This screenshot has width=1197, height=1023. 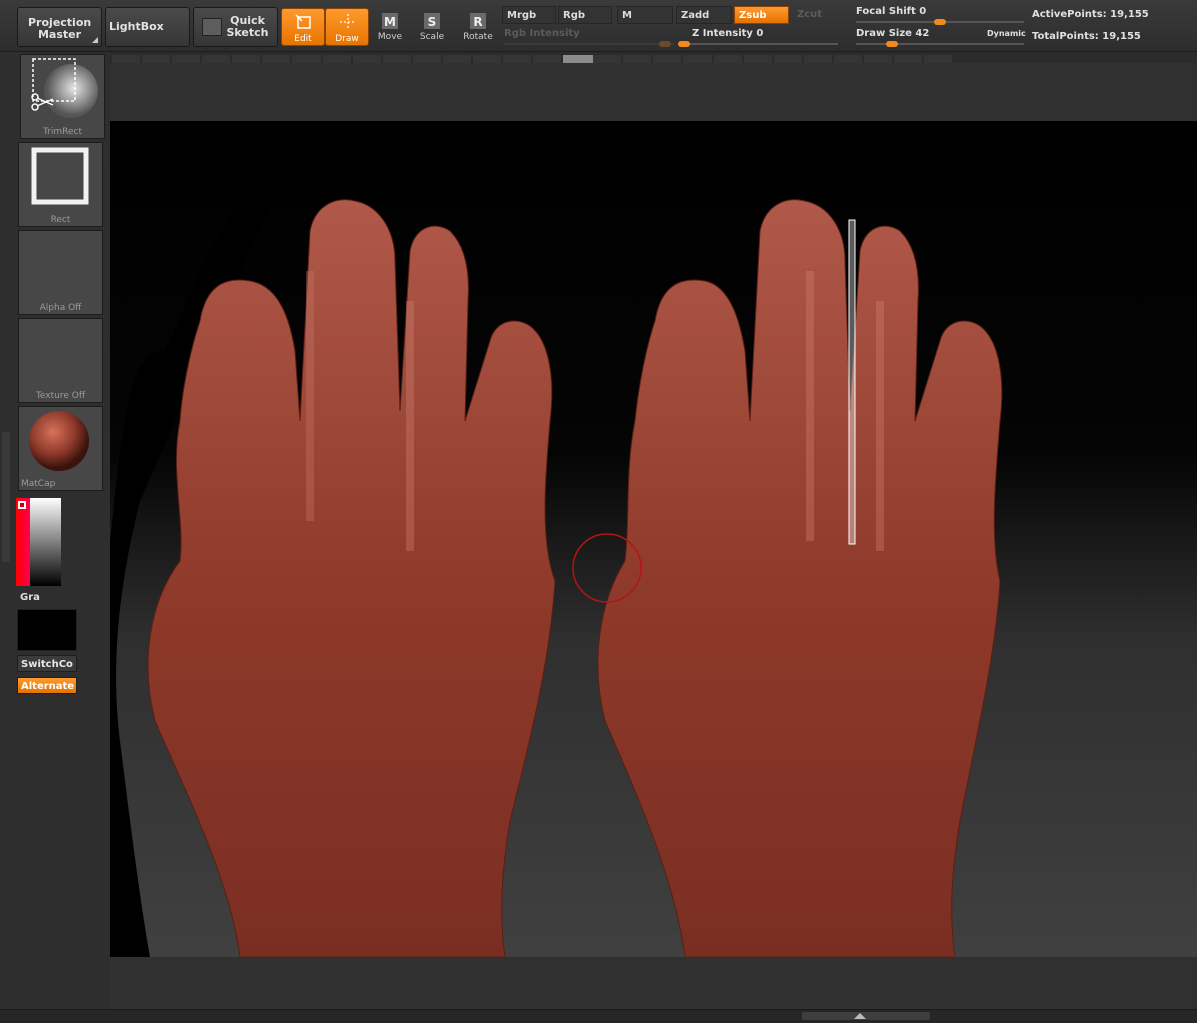 What do you see at coordinates (1121, 36) in the screenshot?
I see `total-points-value: 19,155` at bounding box center [1121, 36].